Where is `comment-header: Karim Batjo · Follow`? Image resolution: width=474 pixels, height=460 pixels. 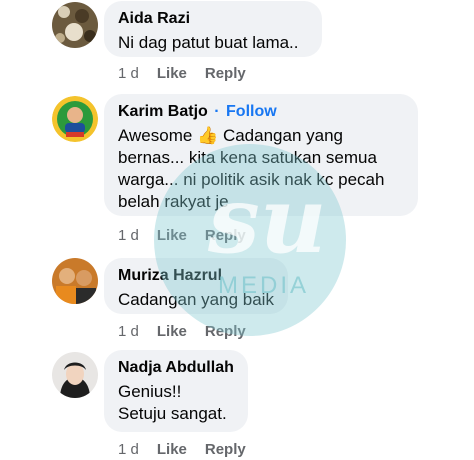 comment-header: Karim Batjo · Follow is located at coordinates (261, 112).